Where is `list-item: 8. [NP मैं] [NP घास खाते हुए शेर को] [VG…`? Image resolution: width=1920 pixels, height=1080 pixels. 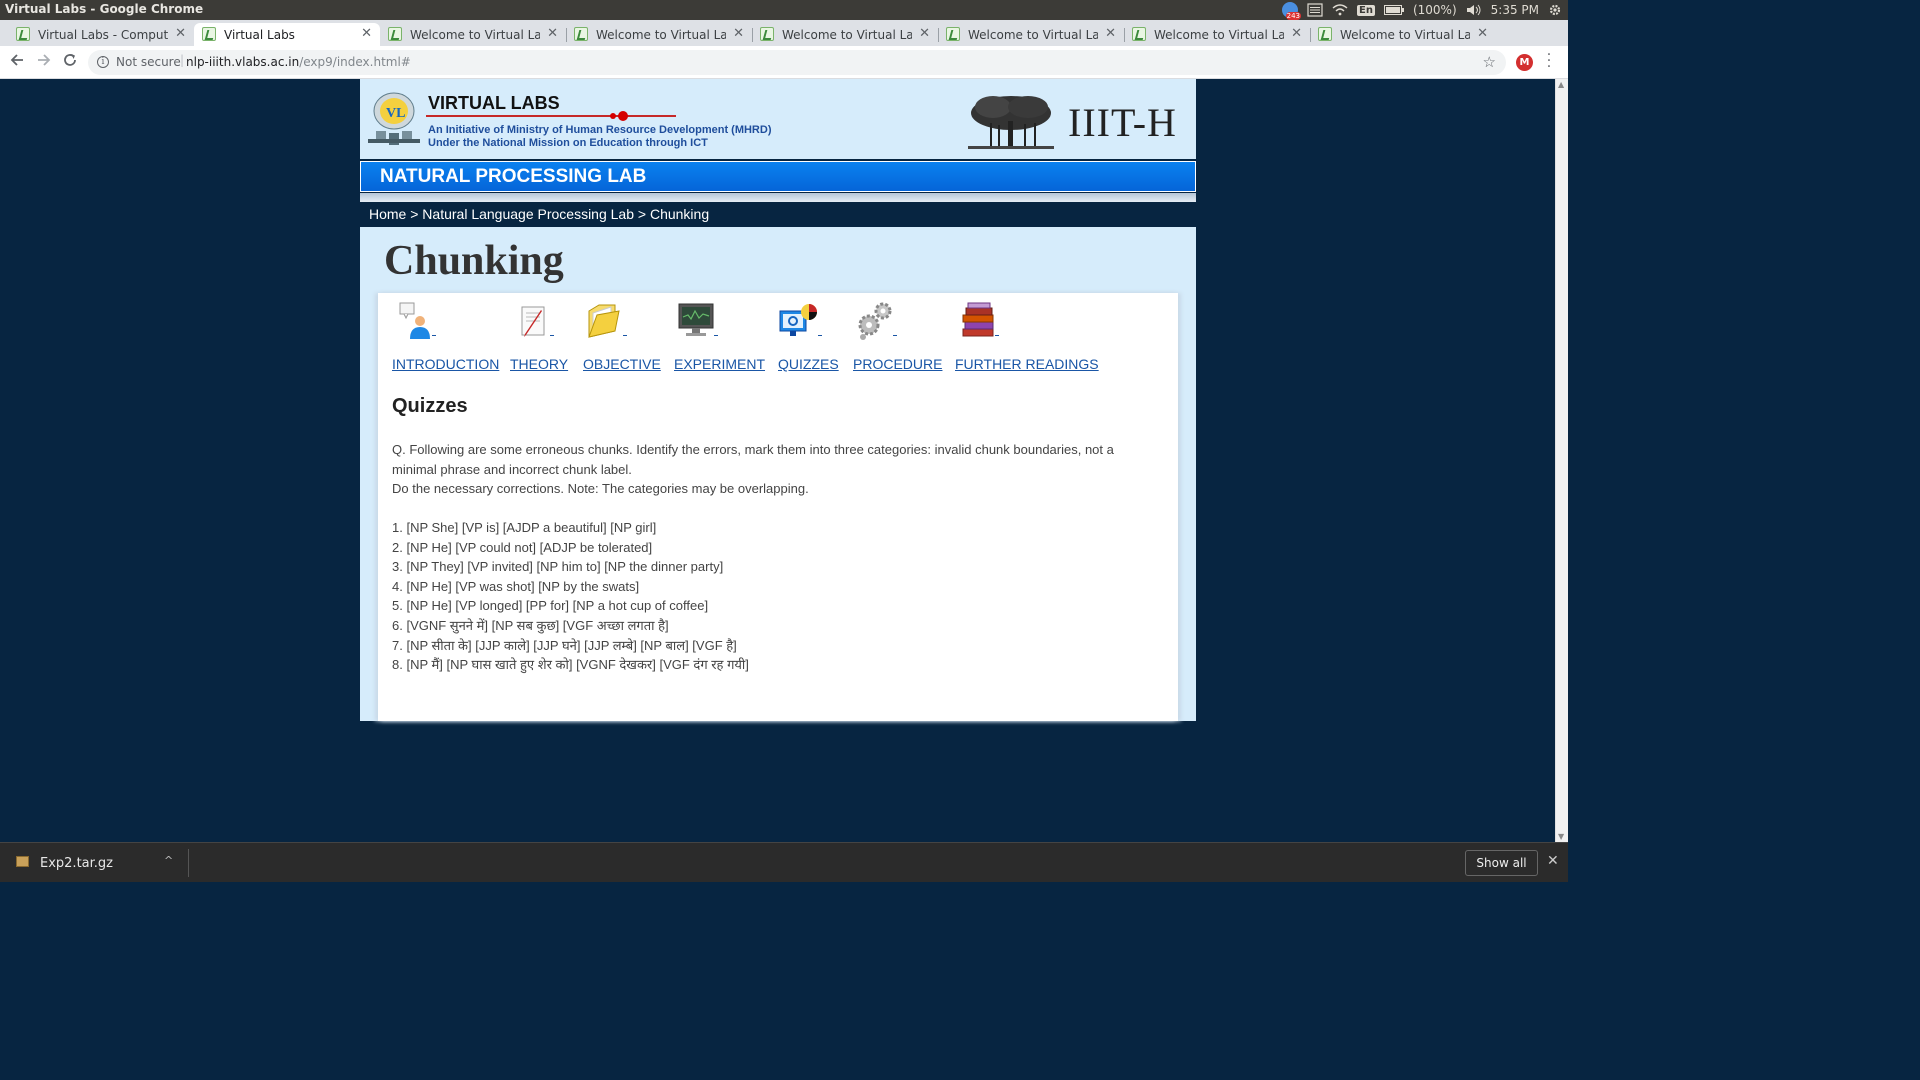 list-item: 8. [NP मैं] [NP घास खाते हुए शेर को] [VG… is located at coordinates (570, 665).